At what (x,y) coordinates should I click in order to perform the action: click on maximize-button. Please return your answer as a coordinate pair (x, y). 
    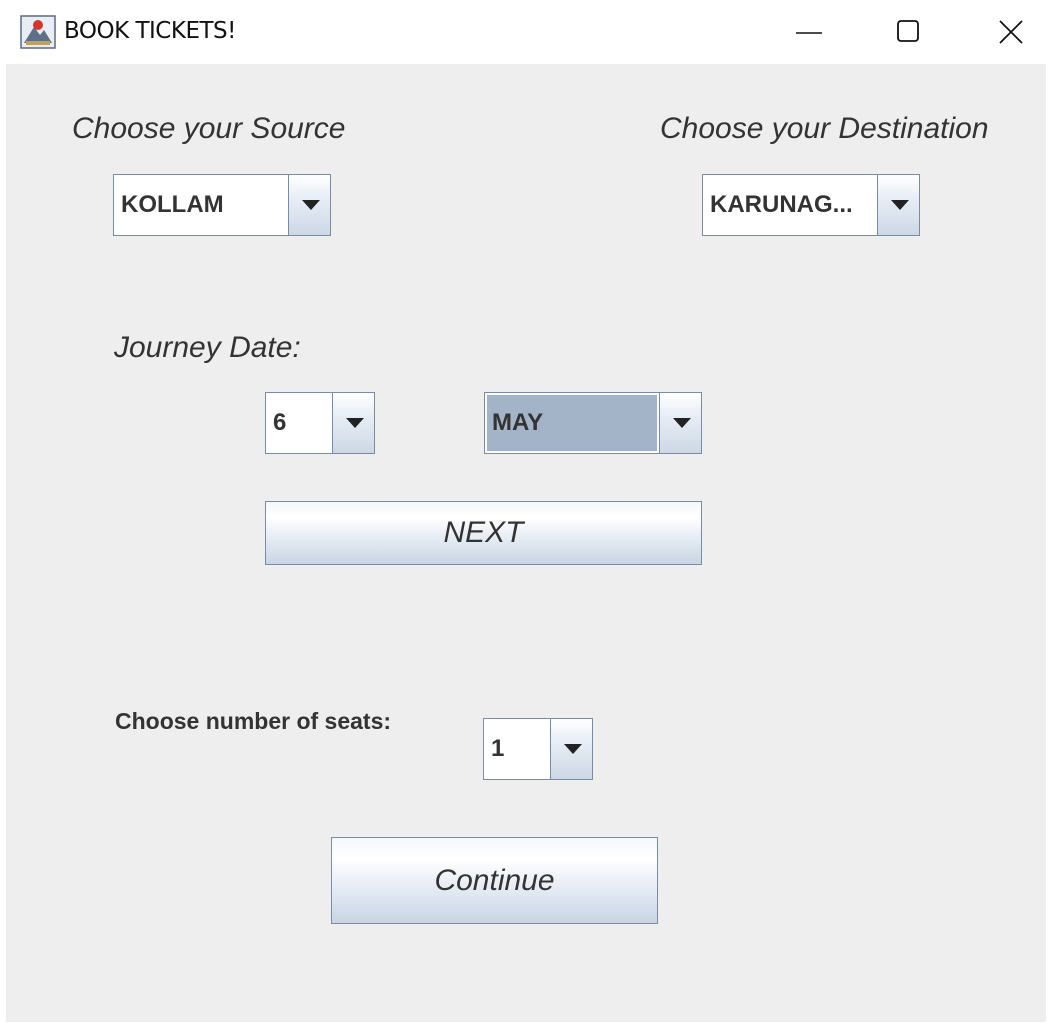
    Looking at the image, I should click on (909, 32).